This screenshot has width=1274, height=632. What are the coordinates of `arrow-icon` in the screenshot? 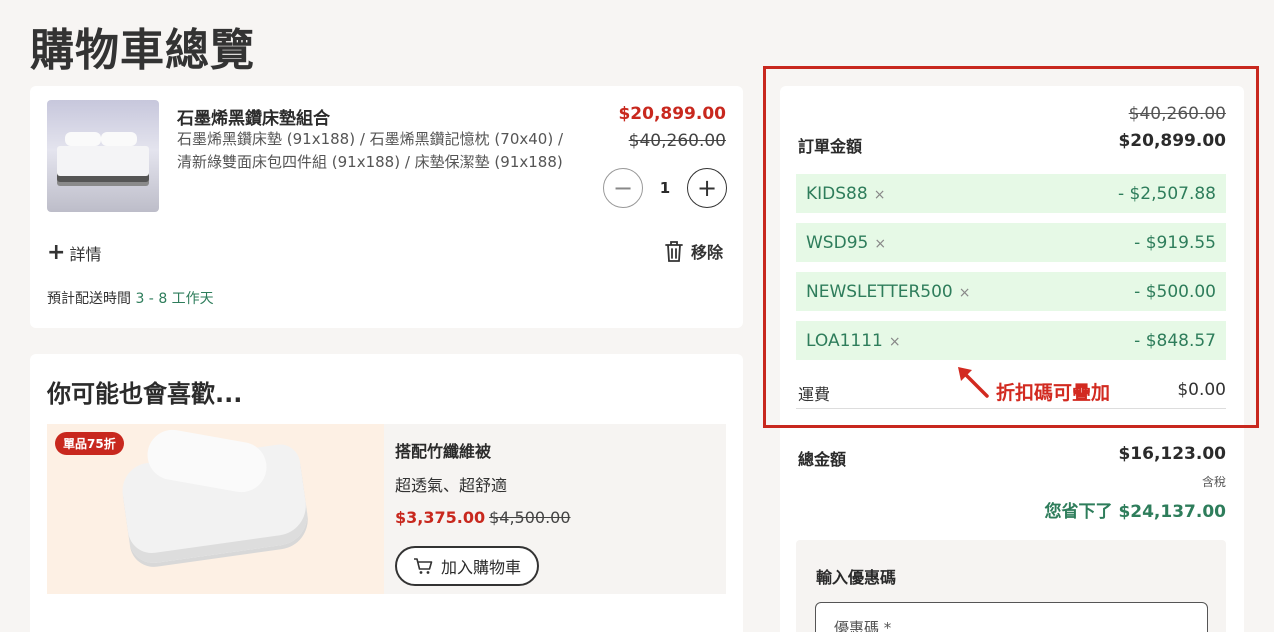 It's located at (973, 382).